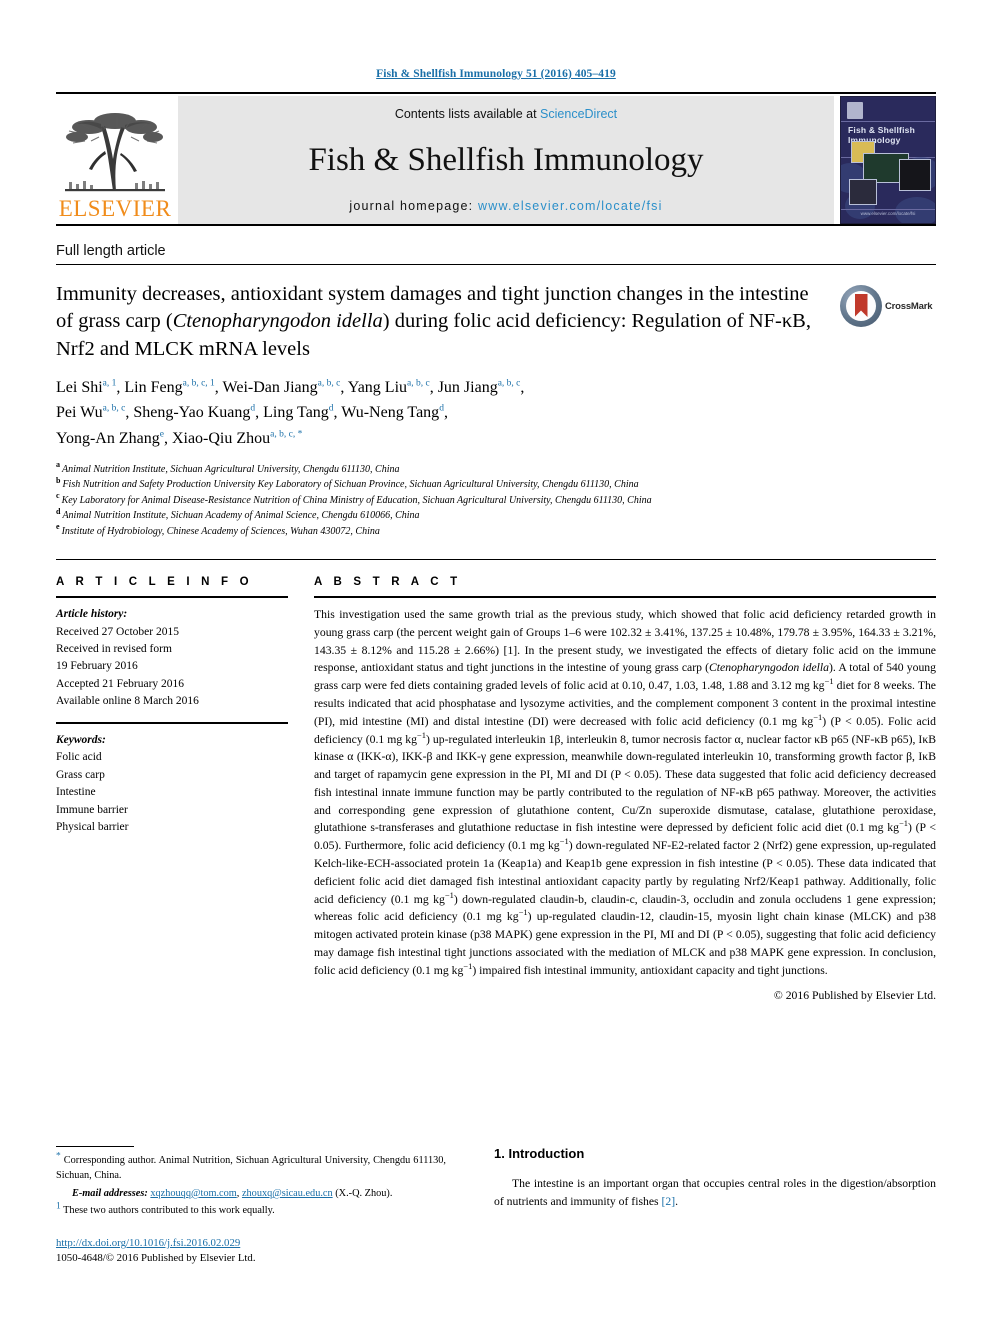 This screenshot has width=992, height=1323. I want to click on author: Wei-Dan Jianga, b, c, so click(282, 387).